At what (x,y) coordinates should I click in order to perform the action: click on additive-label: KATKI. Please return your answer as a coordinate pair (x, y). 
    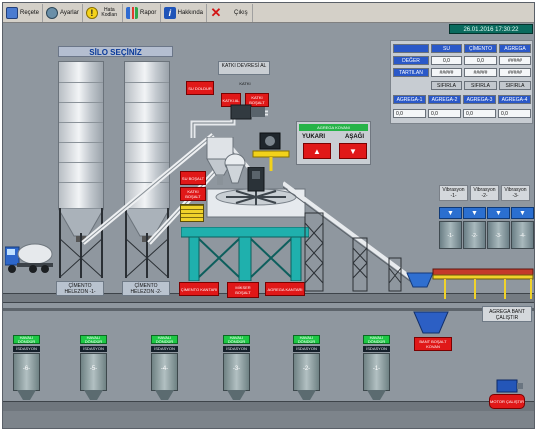
    Looking at the image, I should click on (245, 83).